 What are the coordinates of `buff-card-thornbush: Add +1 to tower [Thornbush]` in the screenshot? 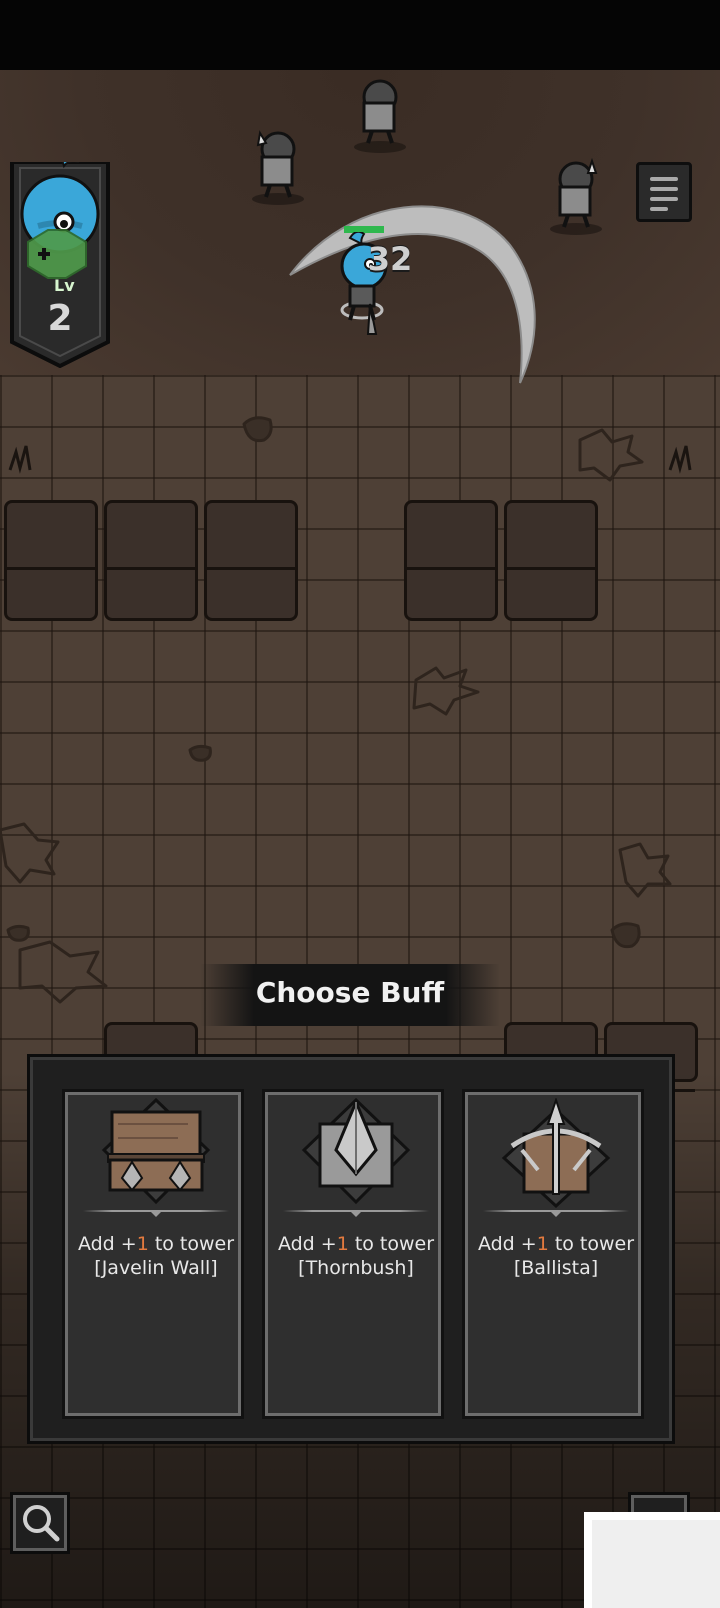 It's located at (353, 1254).